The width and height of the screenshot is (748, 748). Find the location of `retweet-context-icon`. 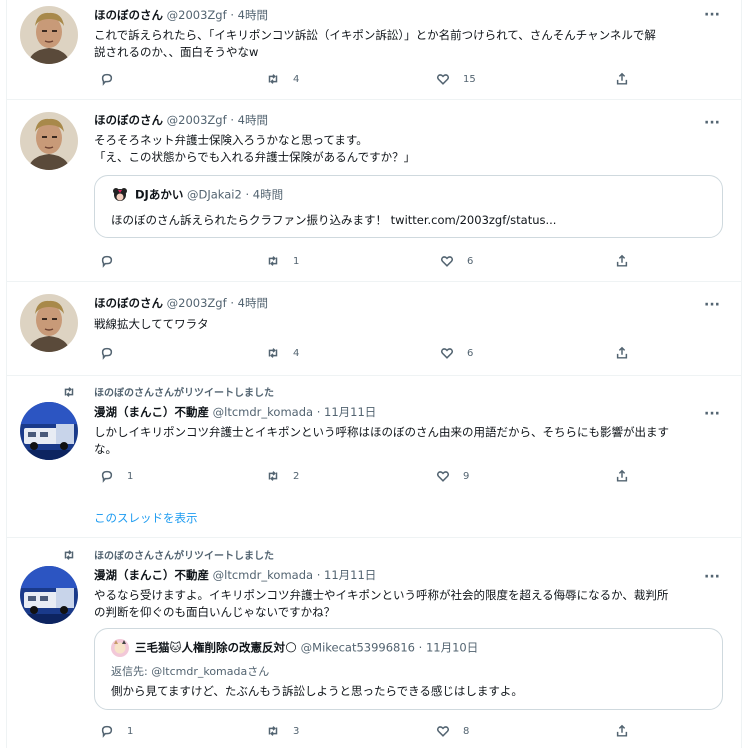

retweet-context-icon is located at coordinates (69, 554).